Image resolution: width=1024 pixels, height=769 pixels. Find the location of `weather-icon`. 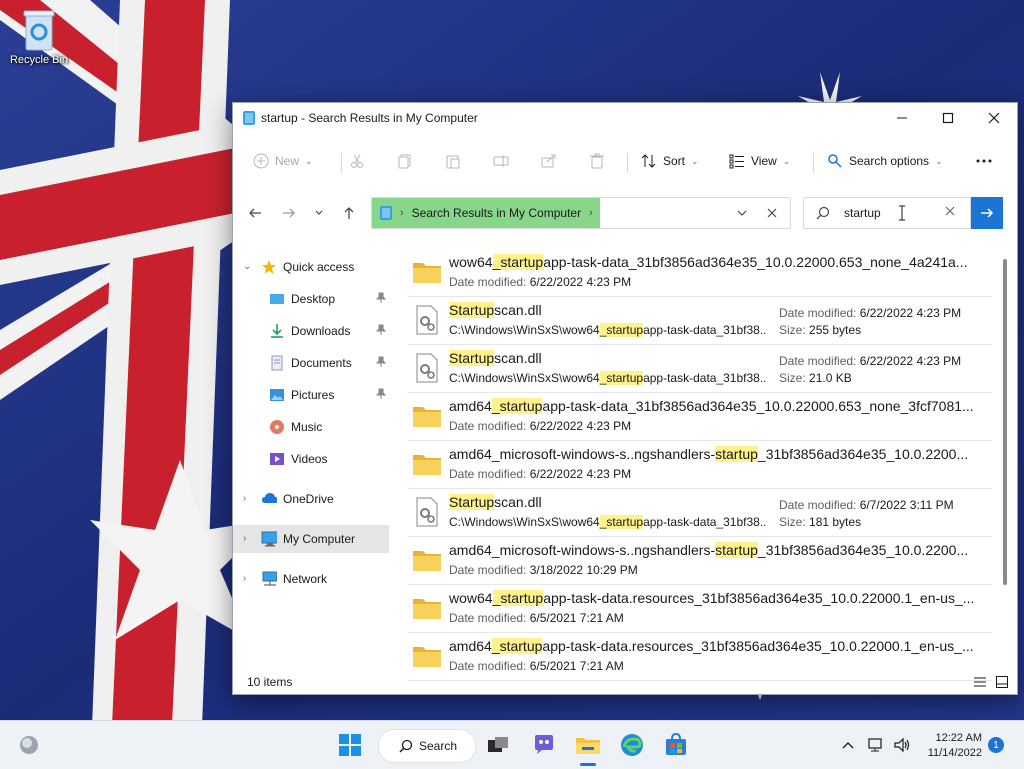

weather-icon is located at coordinates (29, 745).